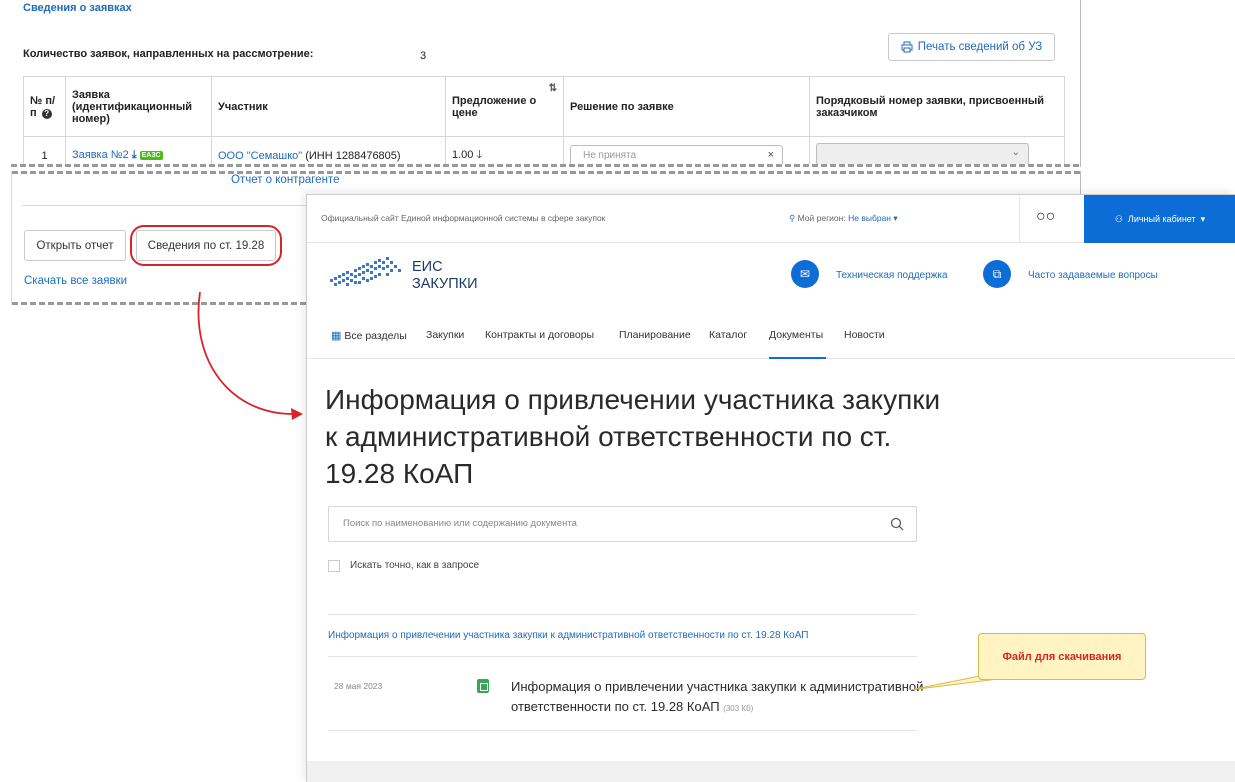 This screenshot has height=782, width=1235. I want to click on active-tab-indicator, so click(797, 358).